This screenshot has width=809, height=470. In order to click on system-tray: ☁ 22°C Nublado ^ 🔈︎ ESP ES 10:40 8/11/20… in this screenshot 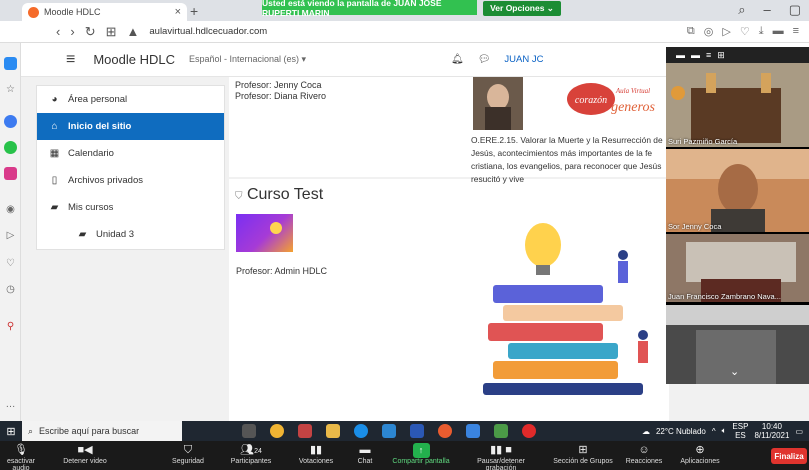, I will do `click(722, 431)`.